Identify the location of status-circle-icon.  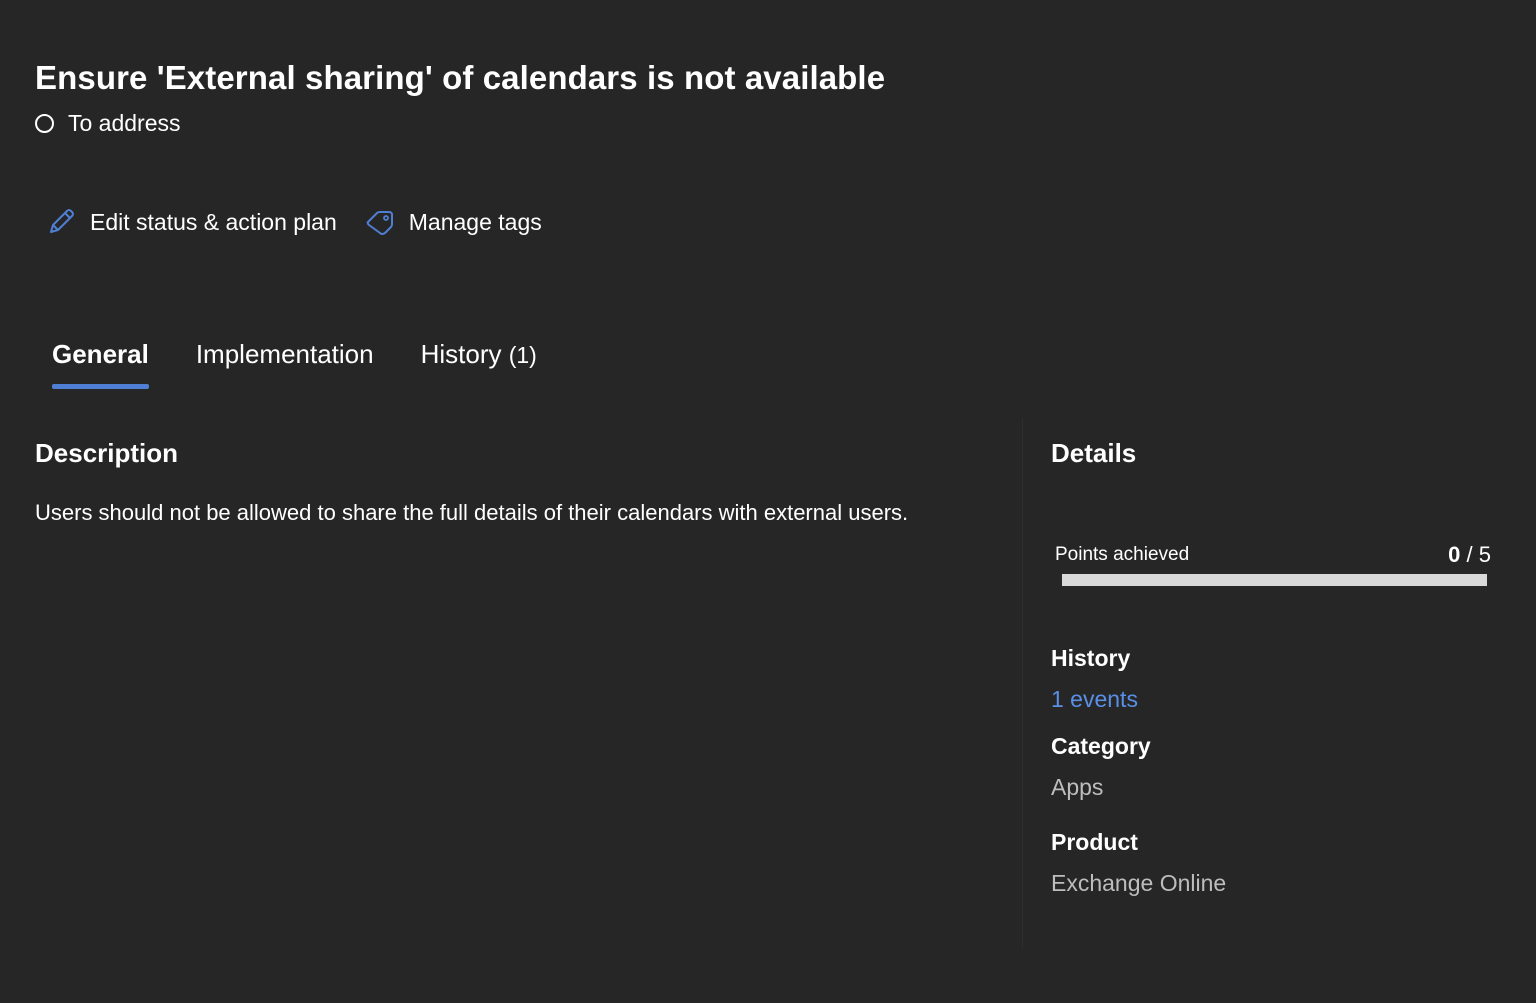
(44, 123).